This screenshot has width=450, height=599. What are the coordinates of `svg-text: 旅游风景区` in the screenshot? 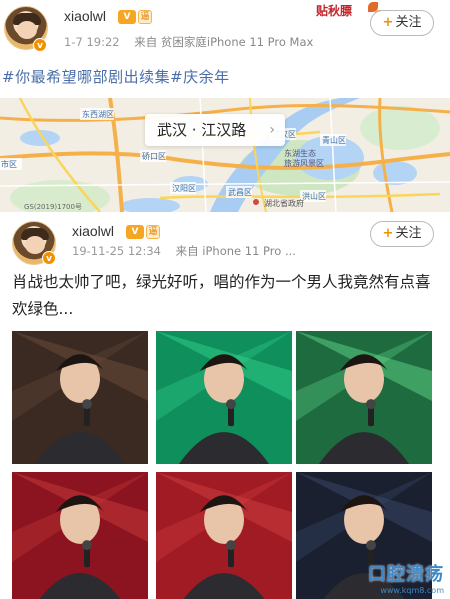 It's located at (304, 163).